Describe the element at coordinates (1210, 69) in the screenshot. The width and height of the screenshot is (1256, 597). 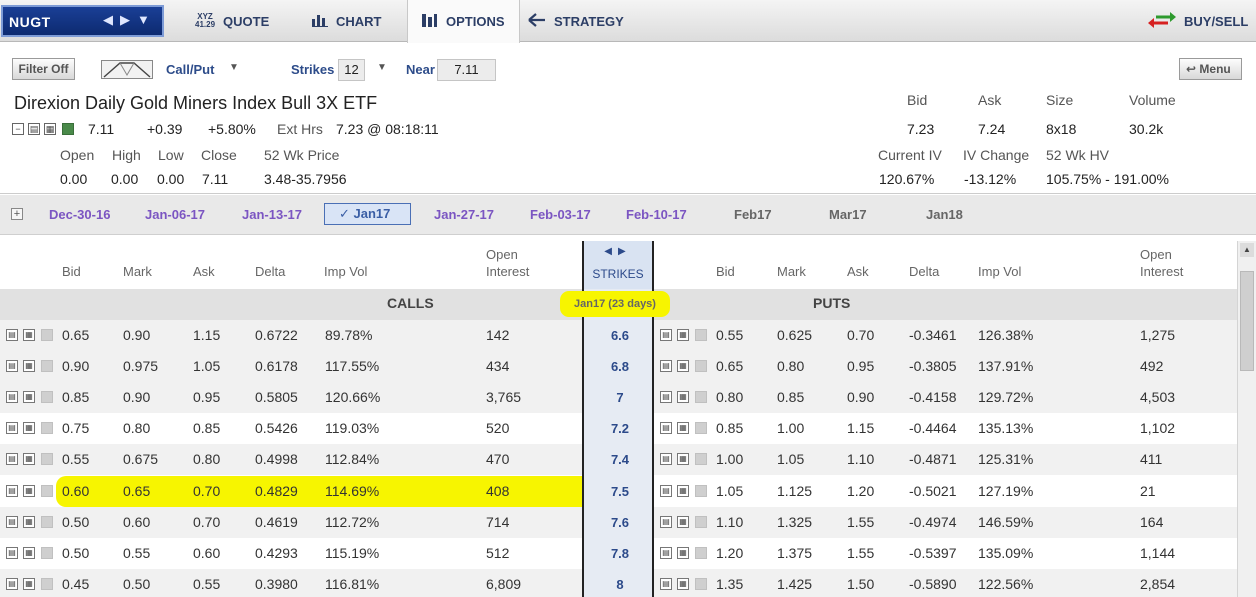
I see `menu-button: ↩ Menu` at that location.